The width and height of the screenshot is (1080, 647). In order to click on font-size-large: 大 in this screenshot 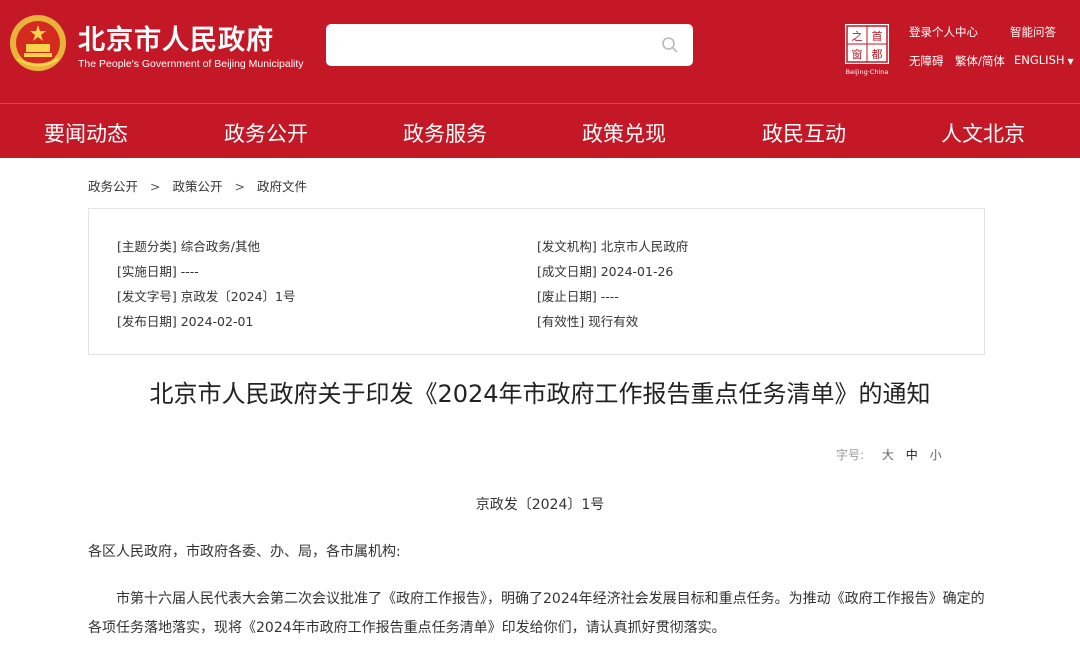, I will do `click(888, 455)`.